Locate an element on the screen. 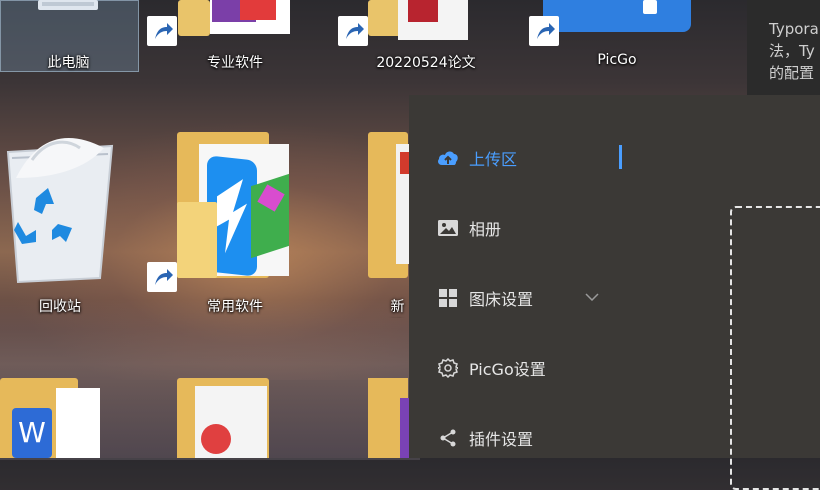 The width and height of the screenshot is (820, 490). desktop-icon-label: 新建 is located at coordinates (397, 307).